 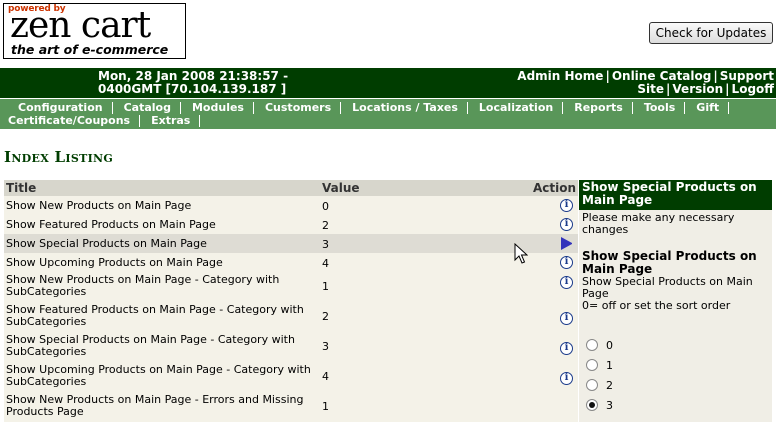 What do you see at coordinates (675, 195) in the screenshot?
I see `side-panel-heading: Show Special Products on Main Page` at bounding box center [675, 195].